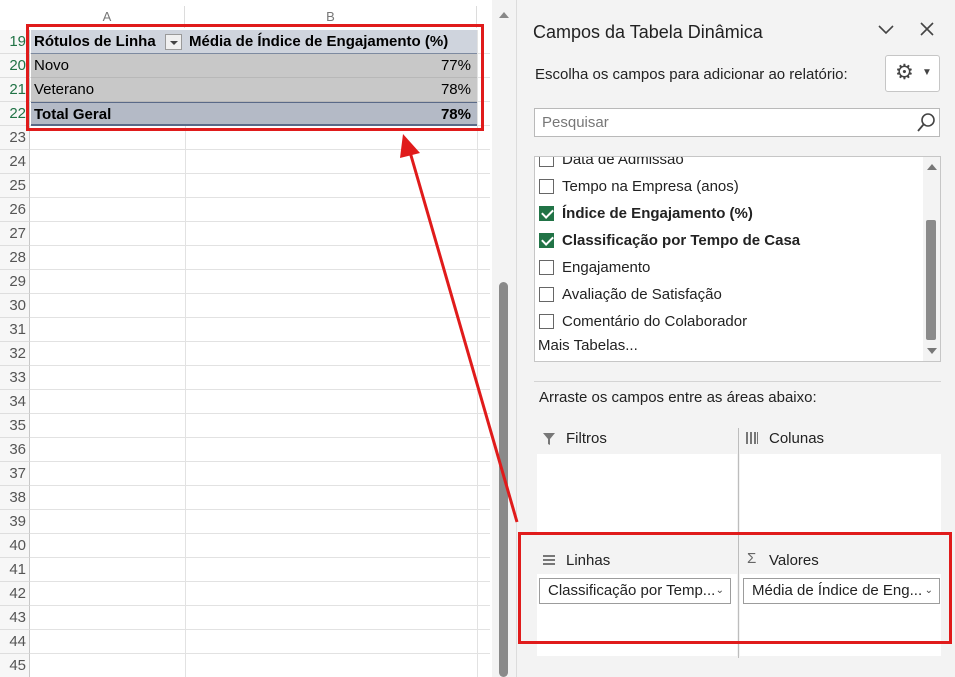 The width and height of the screenshot is (955, 677). What do you see at coordinates (459, 328) in the screenshot?
I see `annotation-arrow` at bounding box center [459, 328].